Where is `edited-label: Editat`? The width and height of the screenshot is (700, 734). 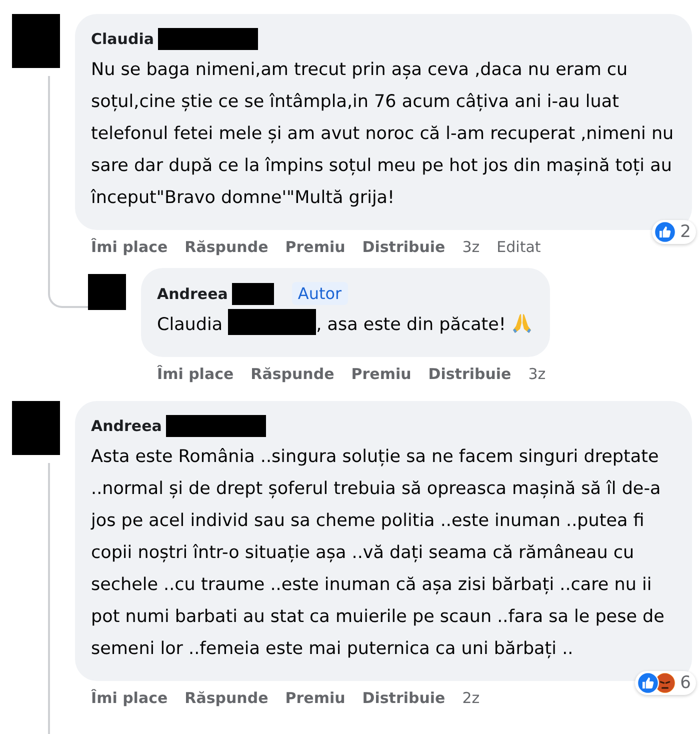
edited-label: Editat is located at coordinates (518, 247).